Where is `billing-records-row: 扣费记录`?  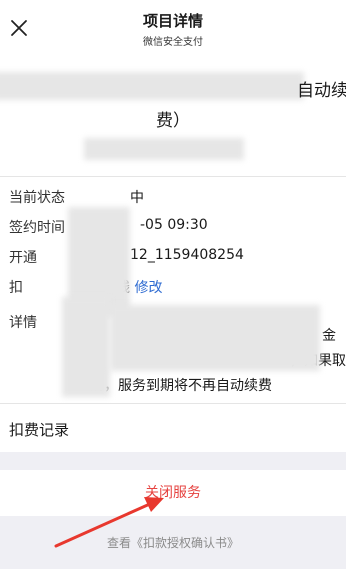 billing-records-row: 扣费记录 is located at coordinates (173, 428).